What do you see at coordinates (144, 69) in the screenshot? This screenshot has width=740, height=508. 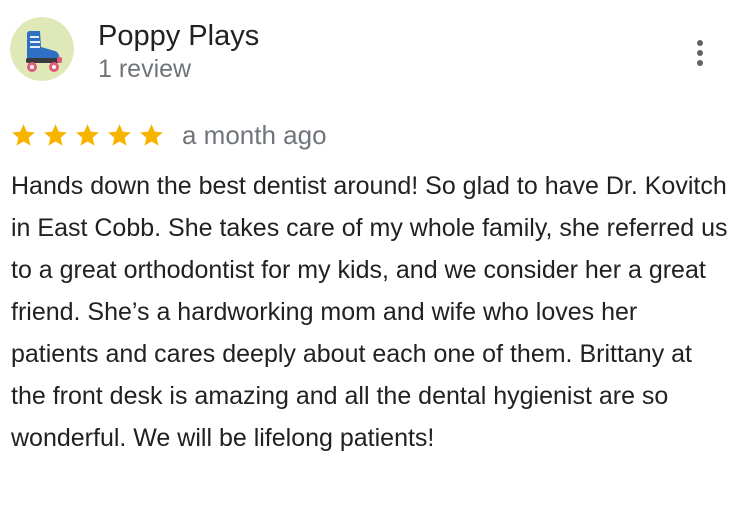 I see `author-review-count: 1 review` at bounding box center [144, 69].